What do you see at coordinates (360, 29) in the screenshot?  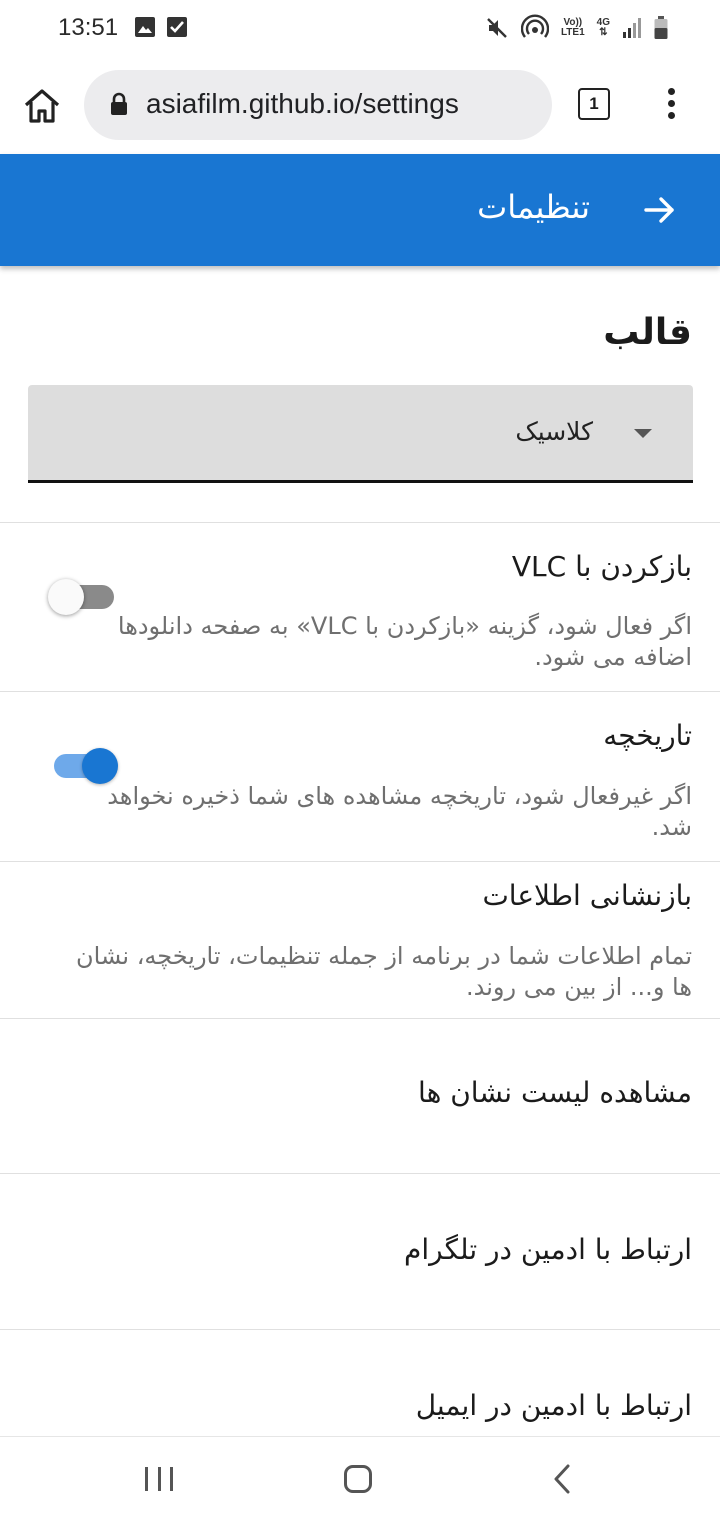 I see `status-bar: 13:51 Vo)) LTE1 4G ⇅` at bounding box center [360, 29].